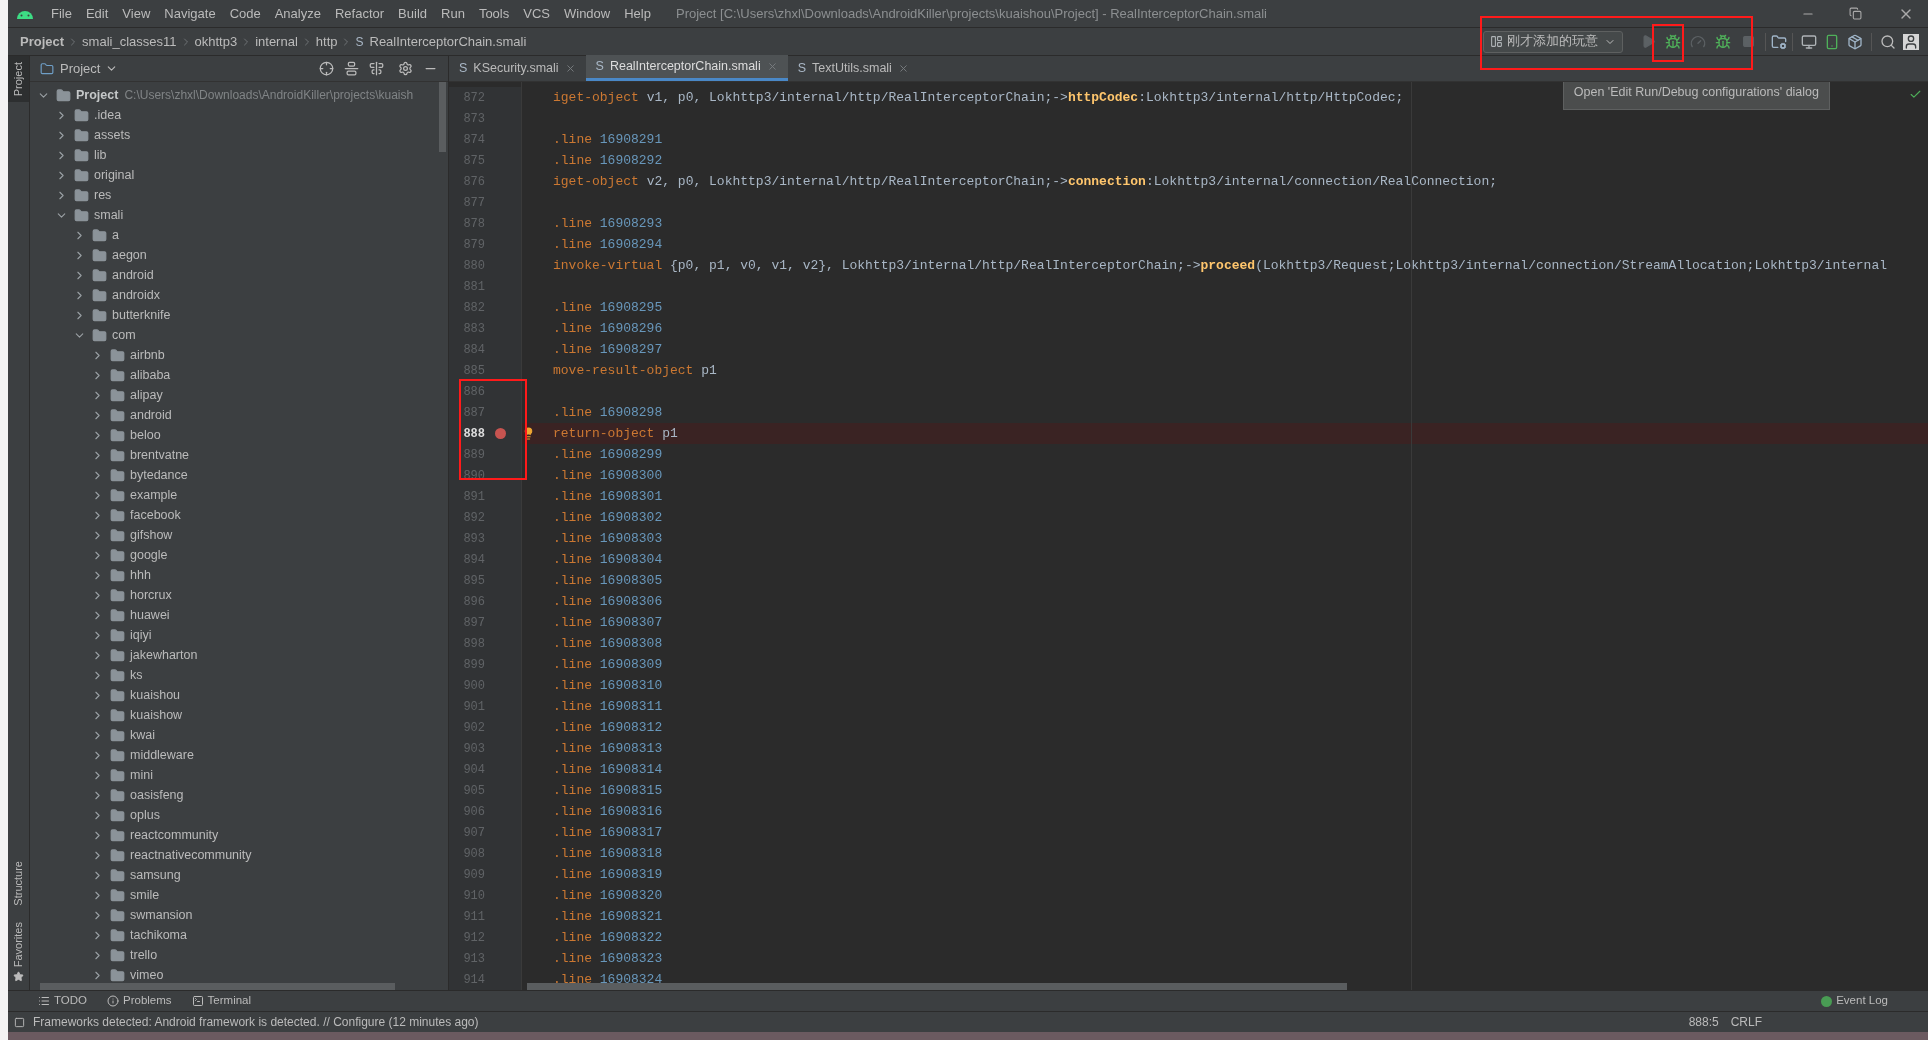  What do you see at coordinates (112, 135) in the screenshot?
I see `tree-item: assets` at bounding box center [112, 135].